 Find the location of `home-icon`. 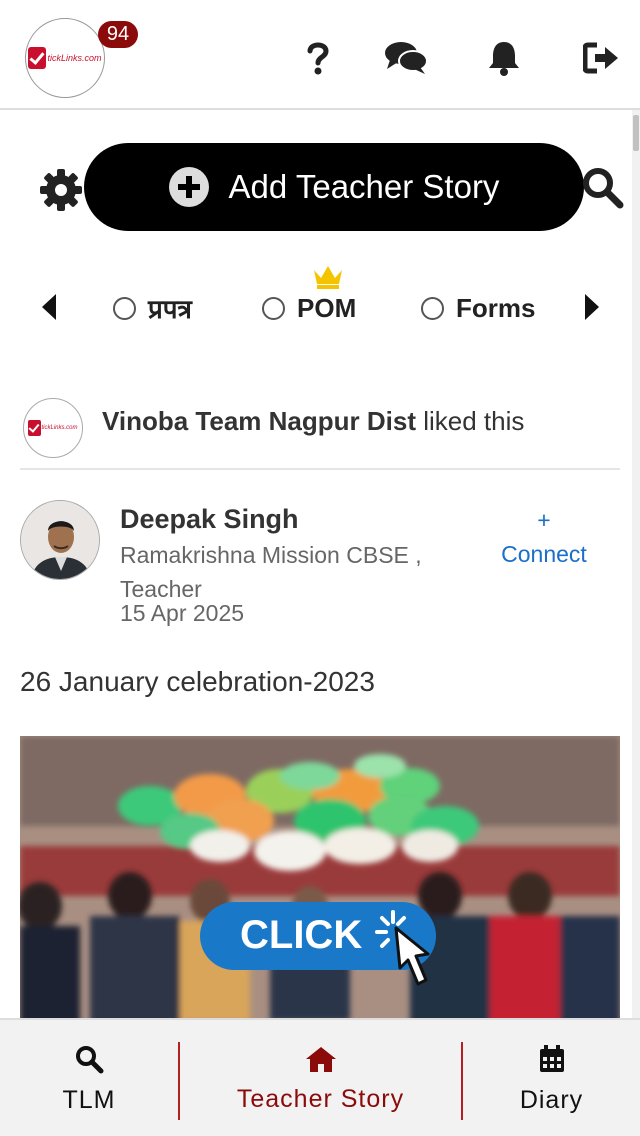

home-icon is located at coordinates (320, 1059).